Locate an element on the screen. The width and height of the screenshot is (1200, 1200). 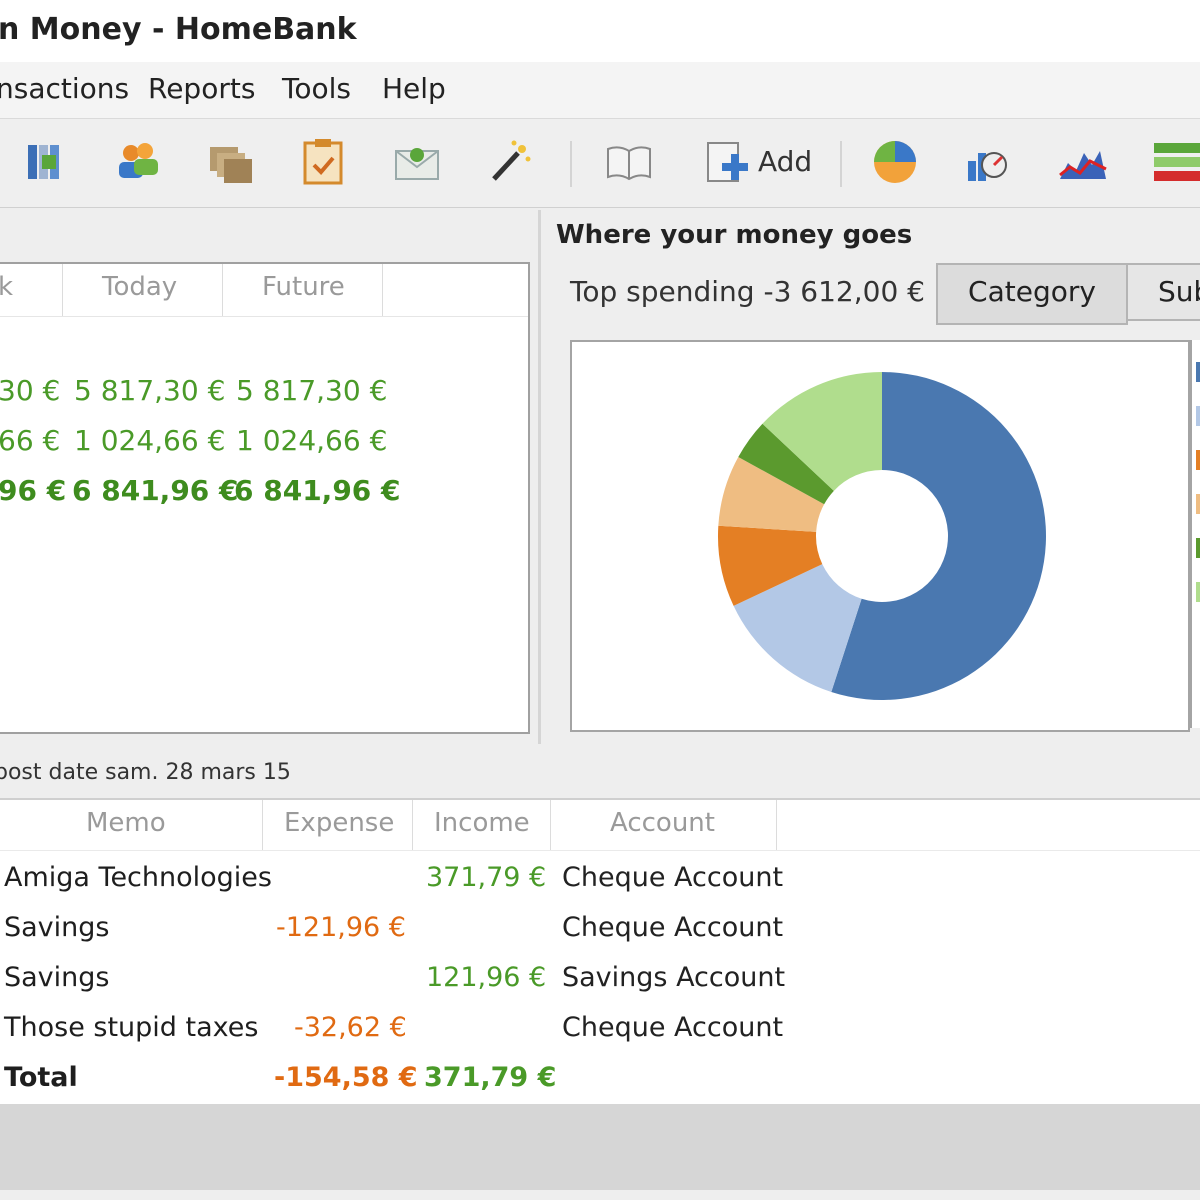
column-expense: Expense is located at coordinates (339, 823).